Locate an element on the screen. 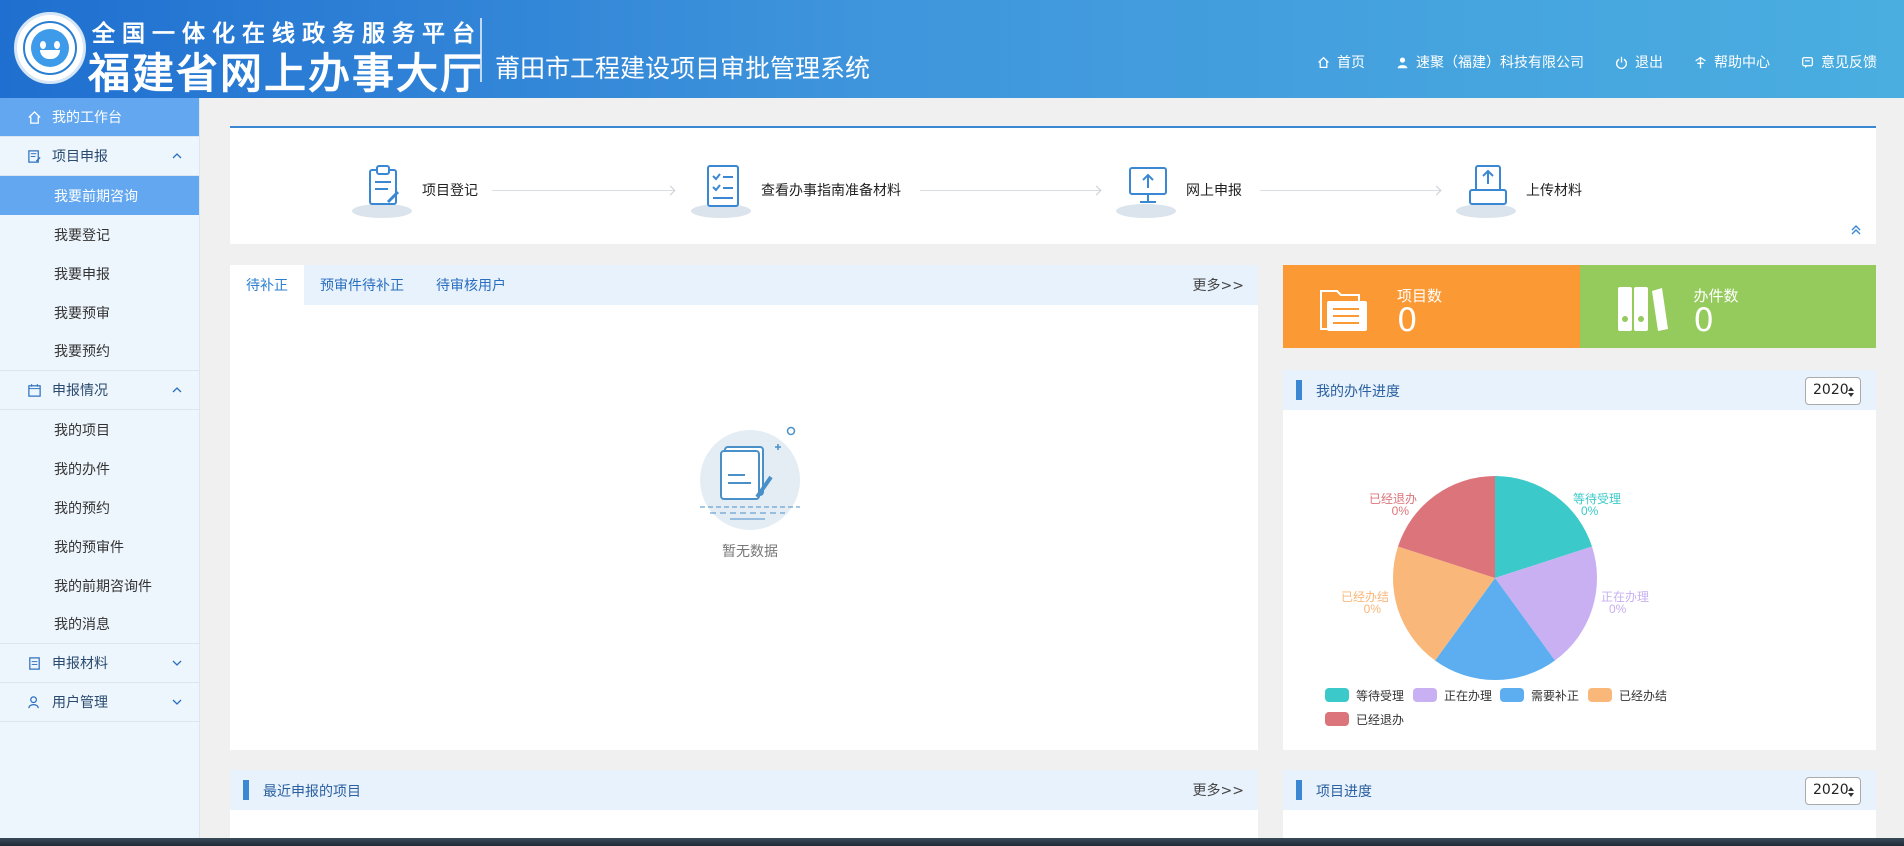 This screenshot has width=1904, height=846. power-icon is located at coordinates (1621, 62).